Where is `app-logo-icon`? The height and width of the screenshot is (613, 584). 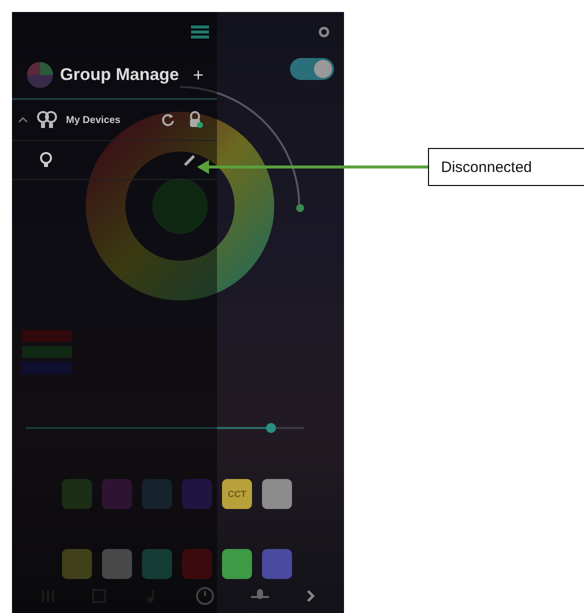 app-logo-icon is located at coordinates (40, 75).